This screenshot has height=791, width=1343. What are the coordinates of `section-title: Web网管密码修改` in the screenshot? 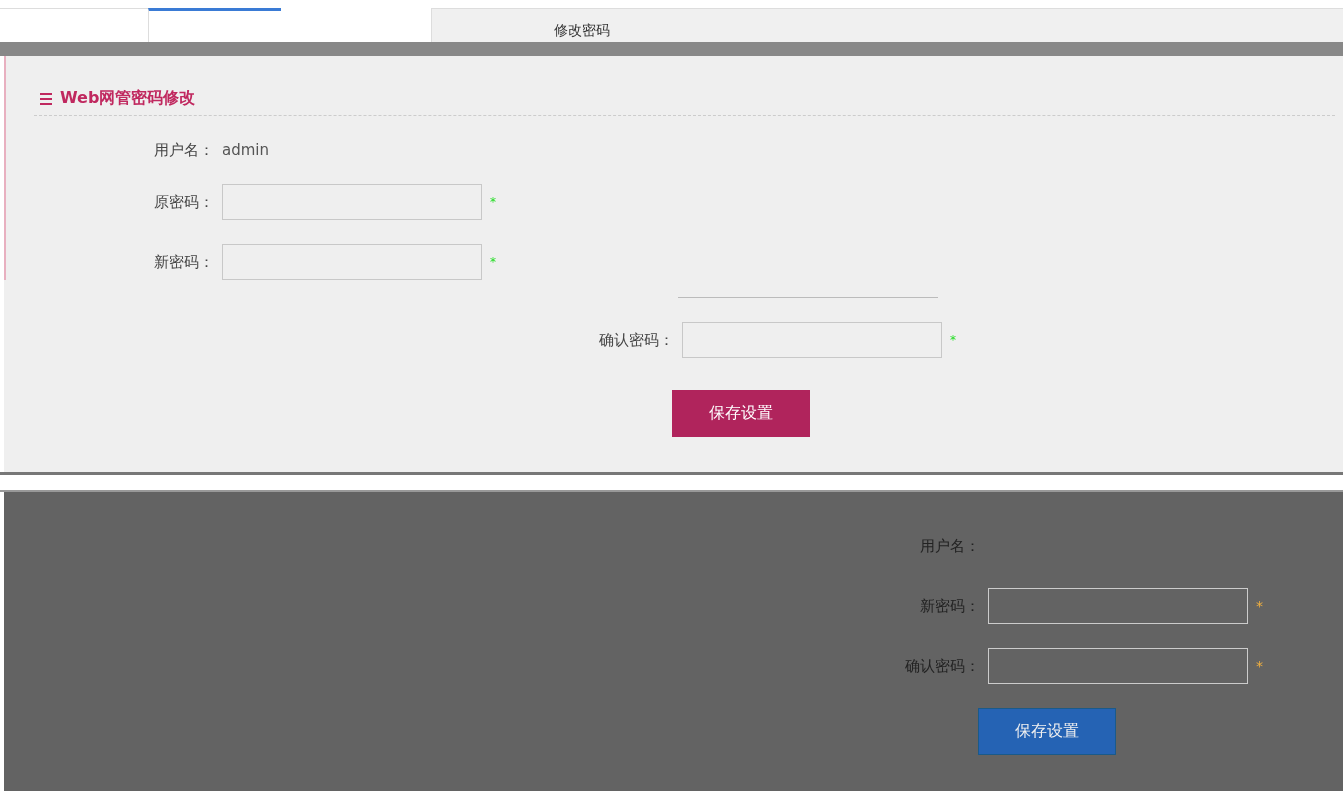 It's located at (128, 98).